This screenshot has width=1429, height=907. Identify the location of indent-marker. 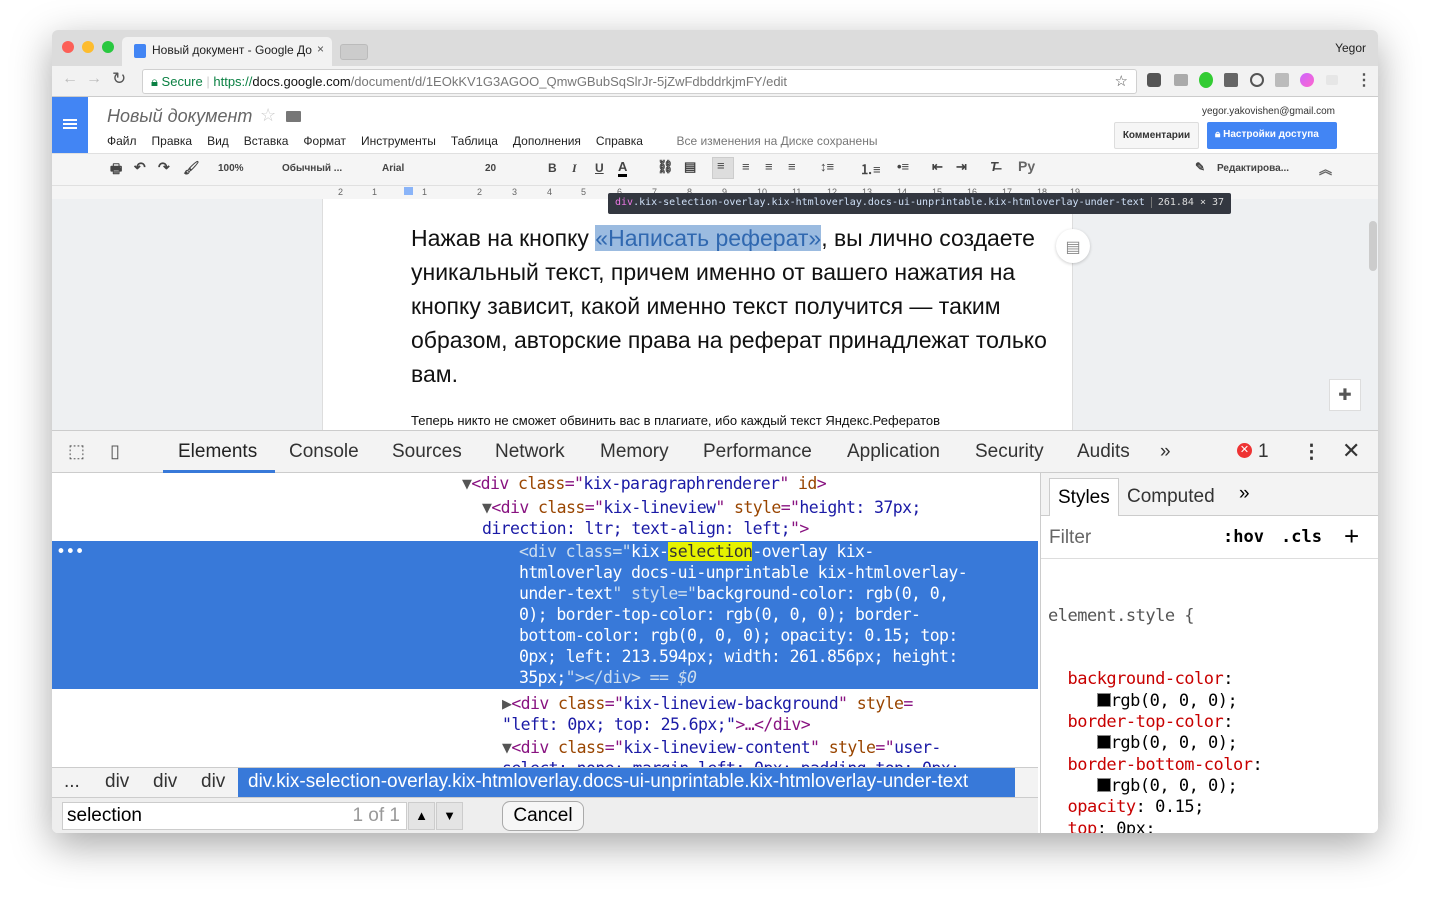
(408, 191).